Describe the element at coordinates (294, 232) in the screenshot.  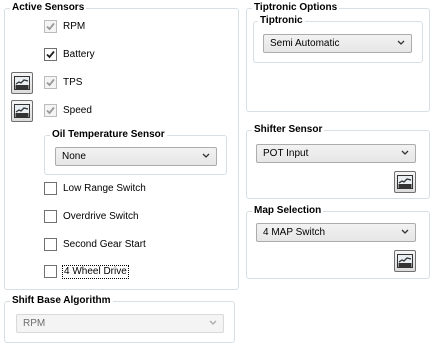
I see `select-value: 4 MAP Switch` at that location.